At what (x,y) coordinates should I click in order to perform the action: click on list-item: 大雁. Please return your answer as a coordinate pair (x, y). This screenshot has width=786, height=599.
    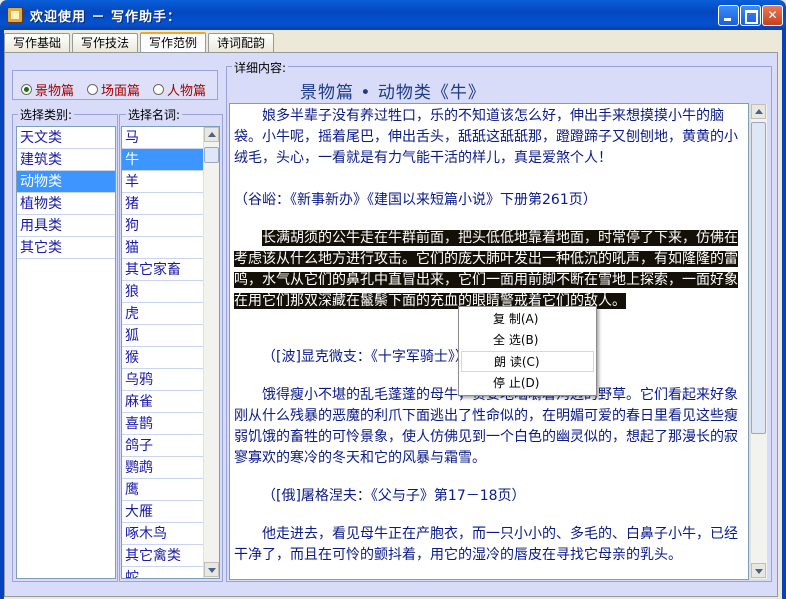
    Looking at the image, I should click on (163, 512).